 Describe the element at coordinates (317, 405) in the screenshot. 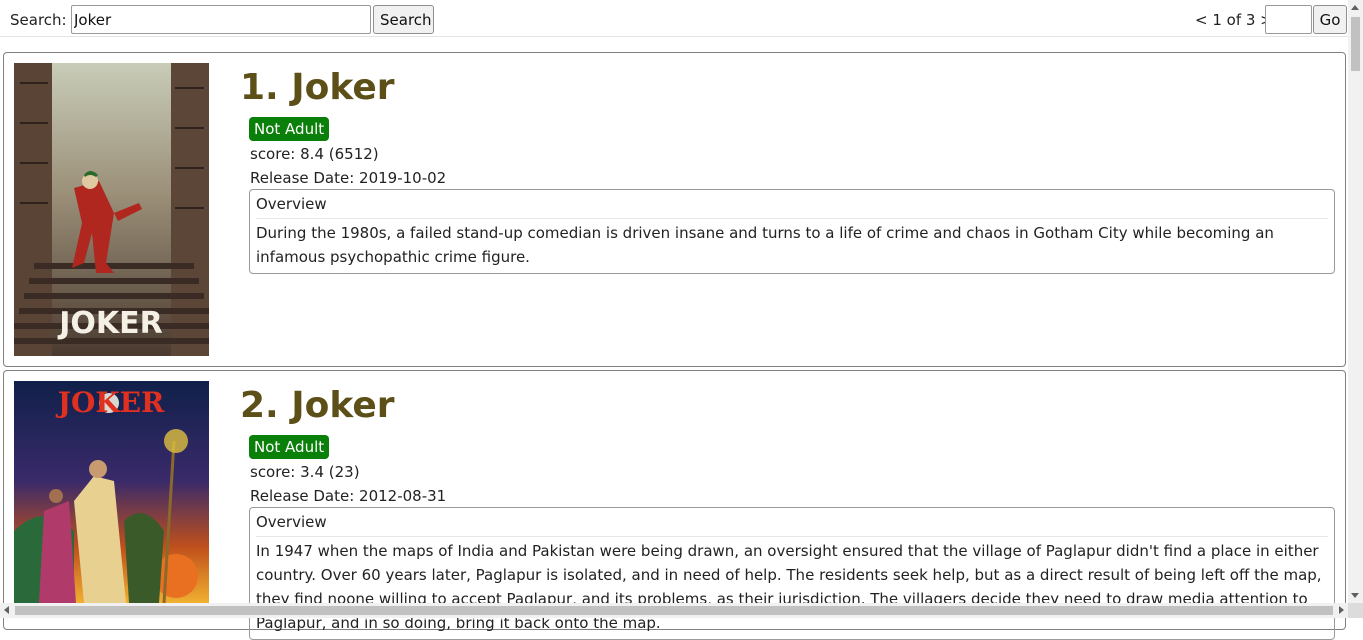

I see `movie-title: 2. Joker` at that location.